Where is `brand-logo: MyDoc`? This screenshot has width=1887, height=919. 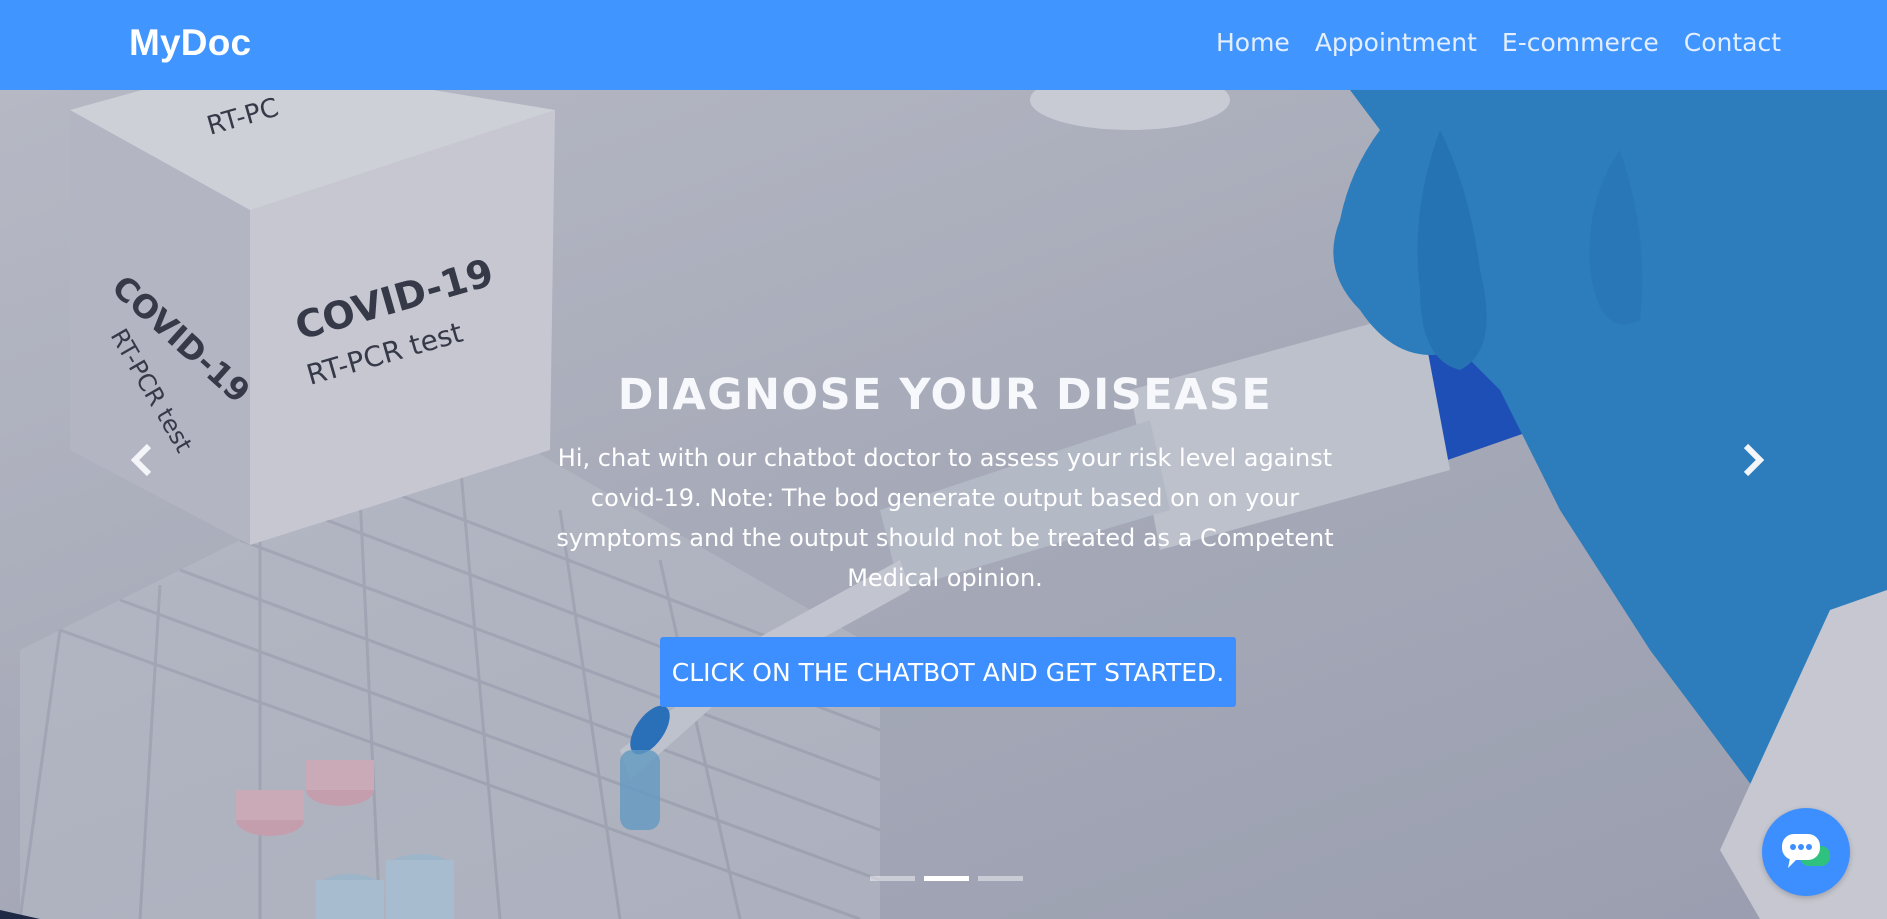
brand-logo: MyDoc is located at coordinates (190, 43).